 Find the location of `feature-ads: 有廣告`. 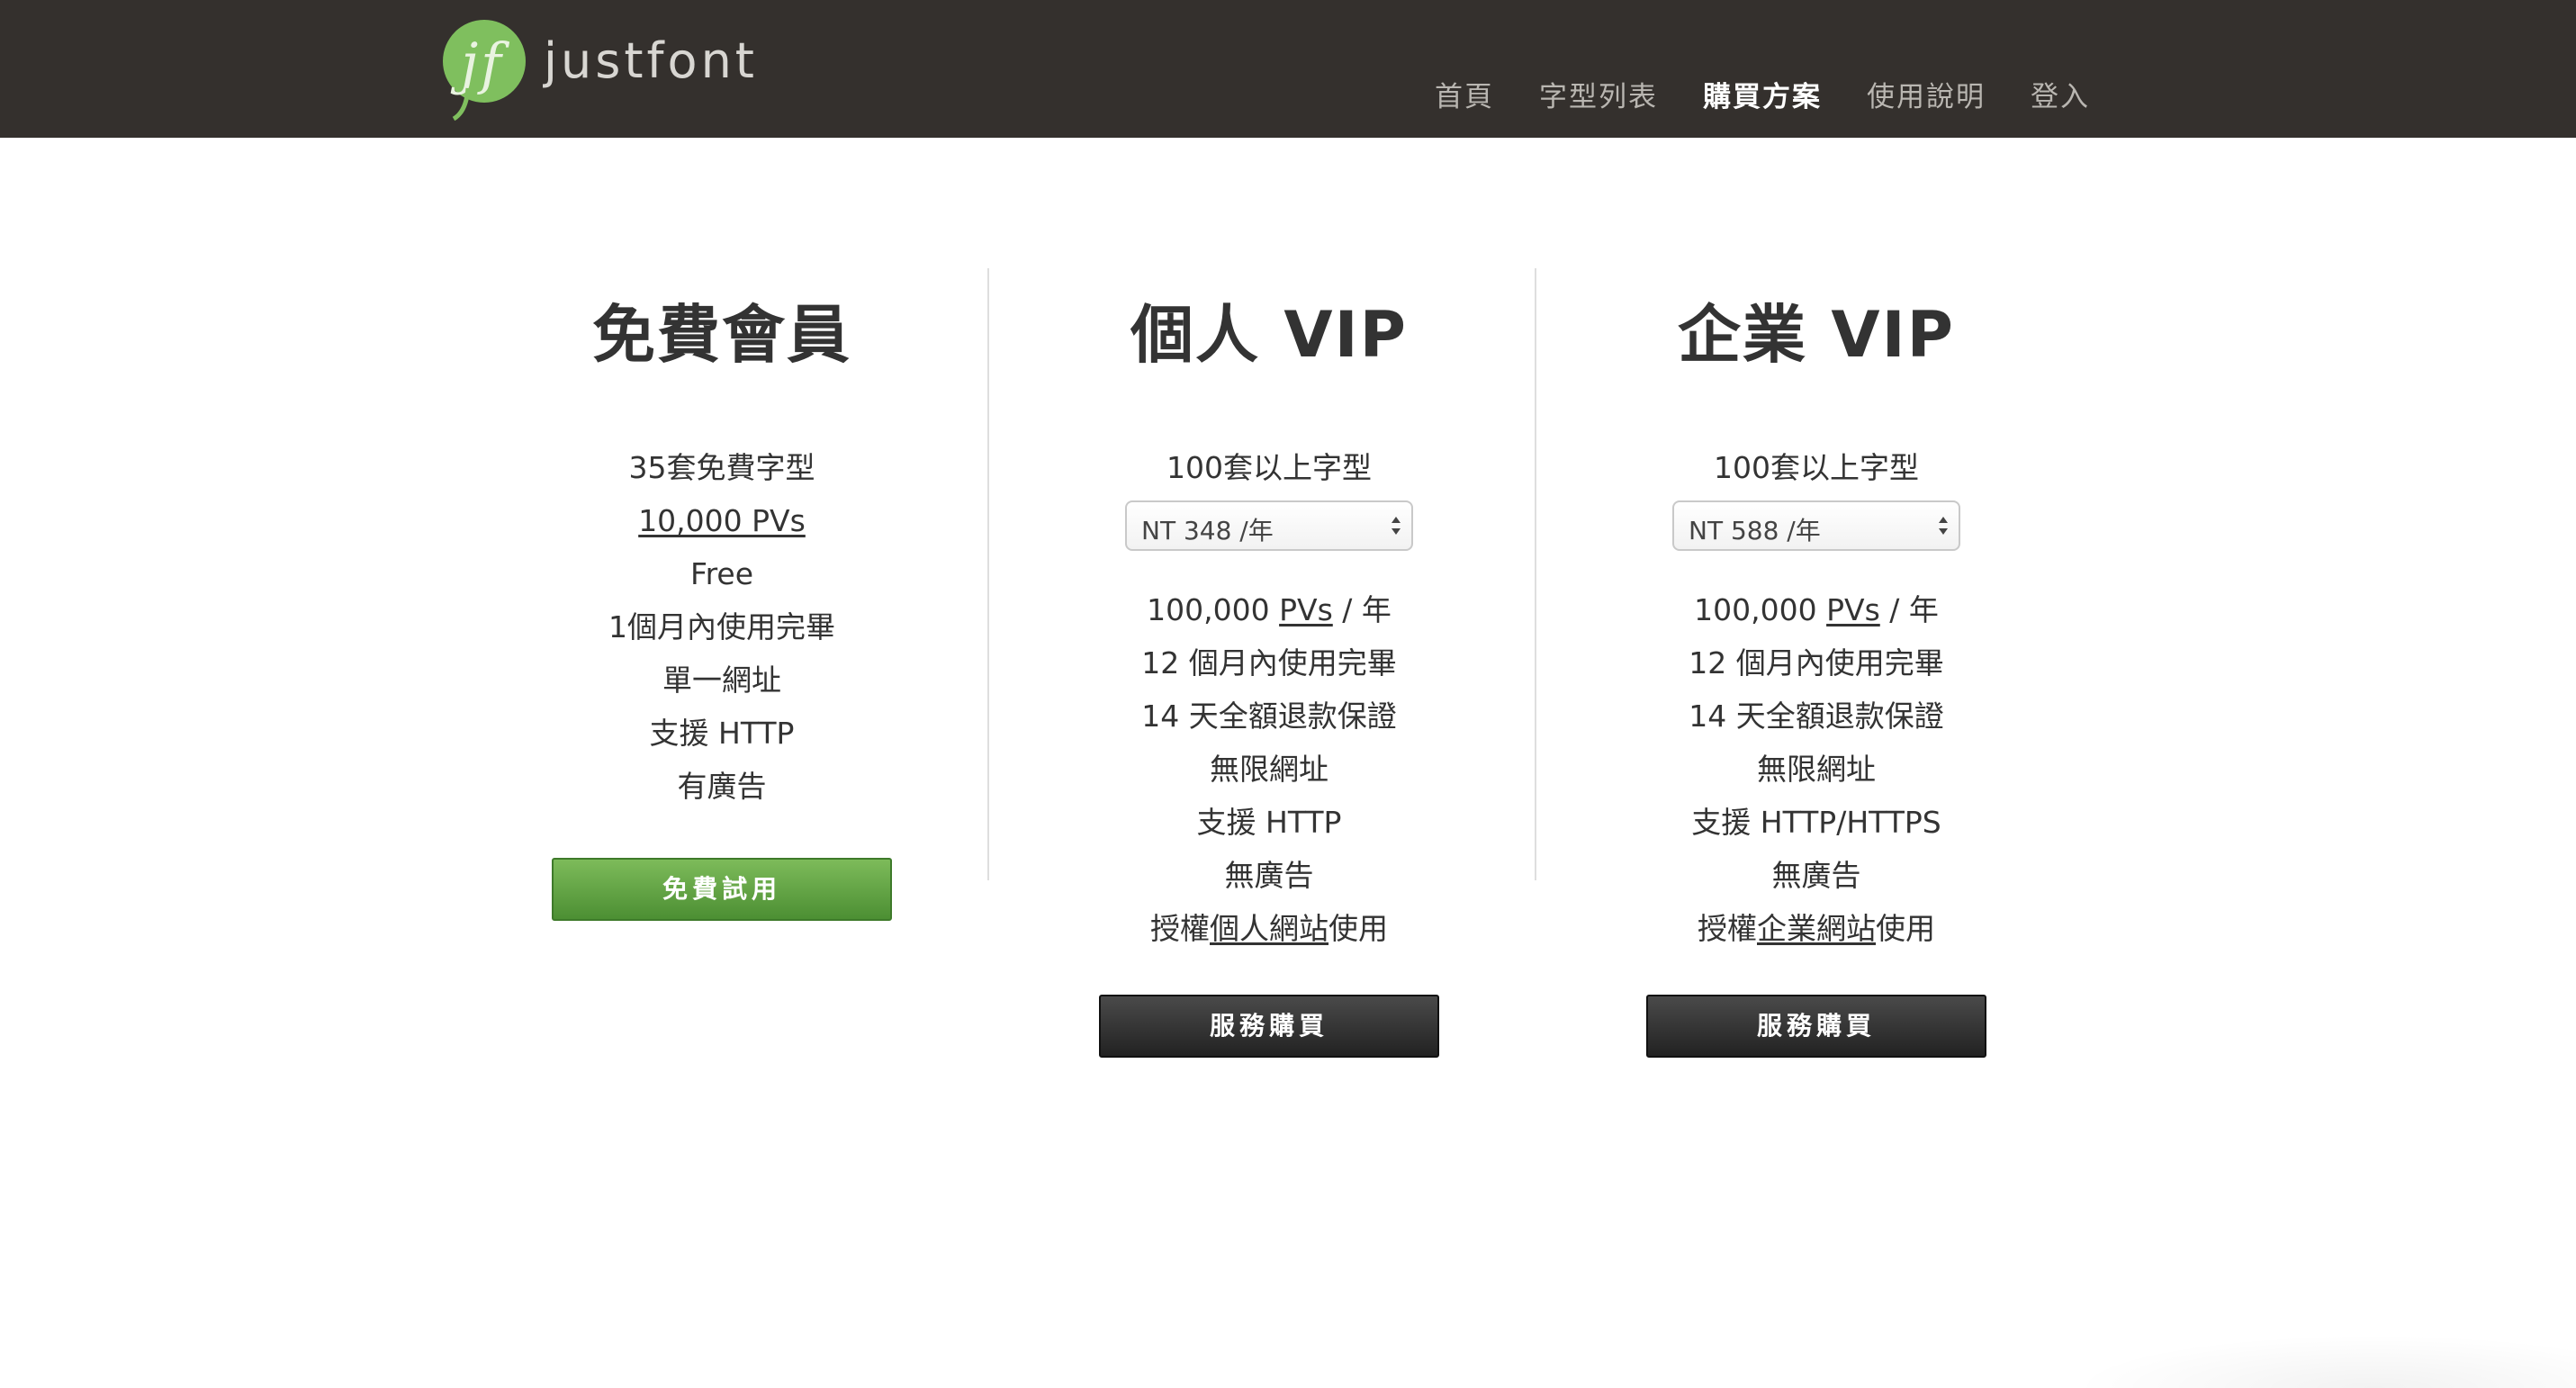

feature-ads: 有廣告 is located at coordinates (722, 786).